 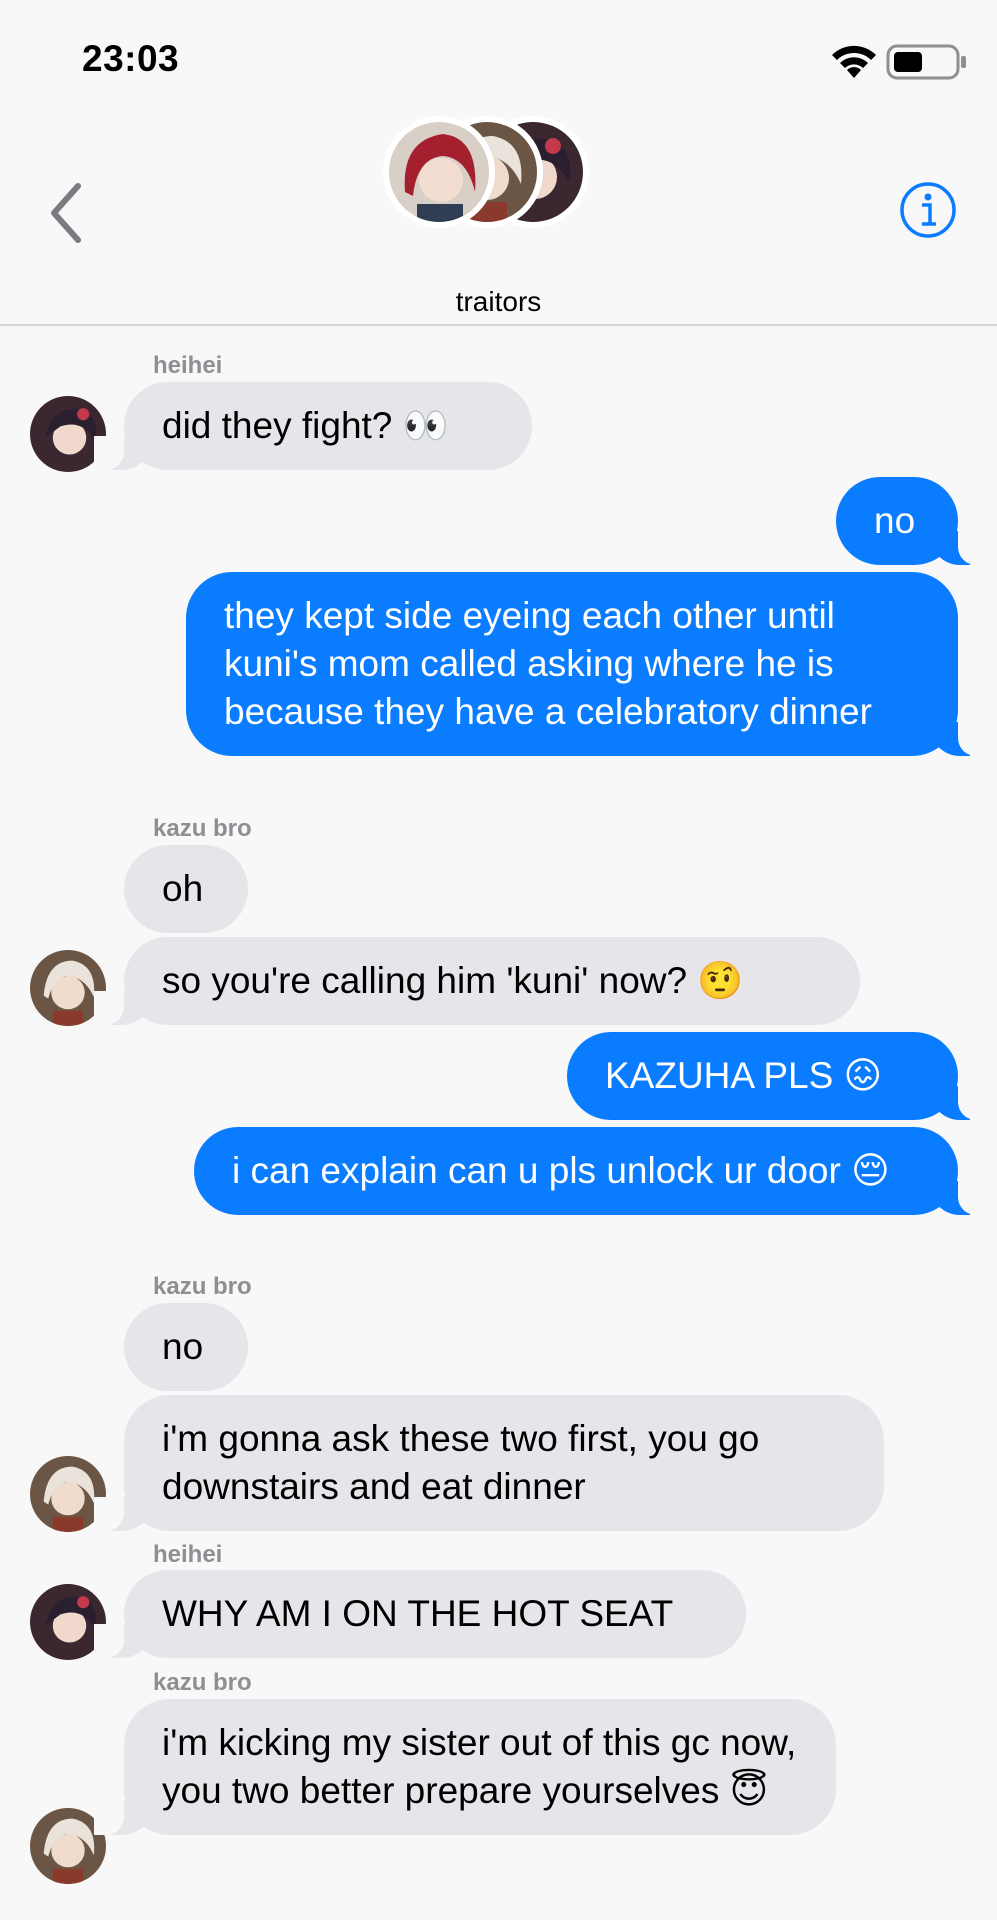 What do you see at coordinates (591, 1171) in the screenshot?
I see `message-bubble: i can explain can u pls unlock ur door 😔` at bounding box center [591, 1171].